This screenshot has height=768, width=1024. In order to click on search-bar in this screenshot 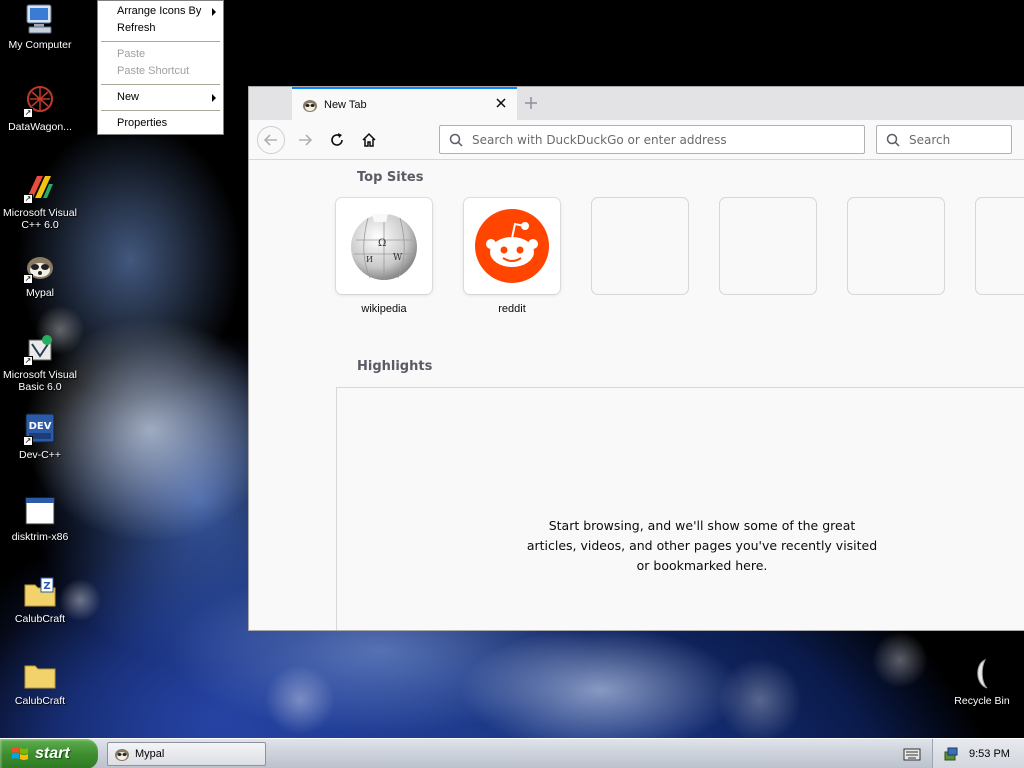, I will do `click(944, 139)`.